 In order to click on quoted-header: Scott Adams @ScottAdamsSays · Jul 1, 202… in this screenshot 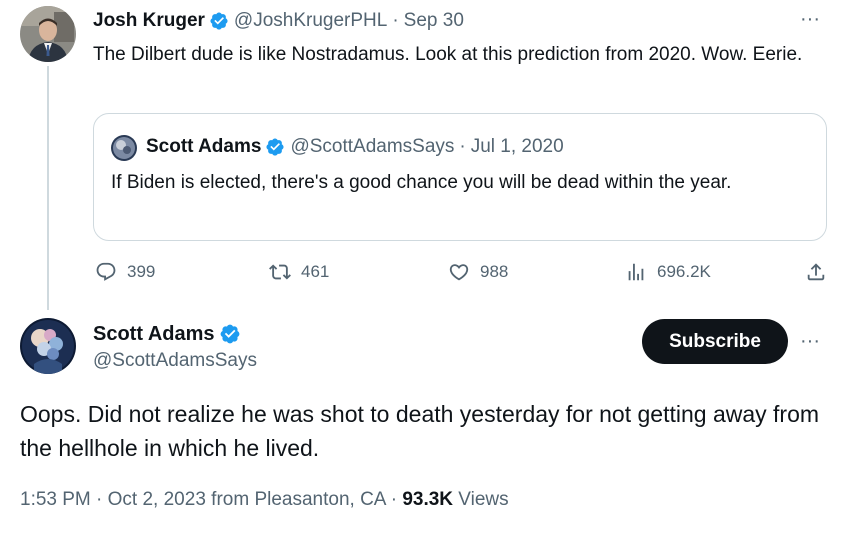, I will do `click(355, 147)`.